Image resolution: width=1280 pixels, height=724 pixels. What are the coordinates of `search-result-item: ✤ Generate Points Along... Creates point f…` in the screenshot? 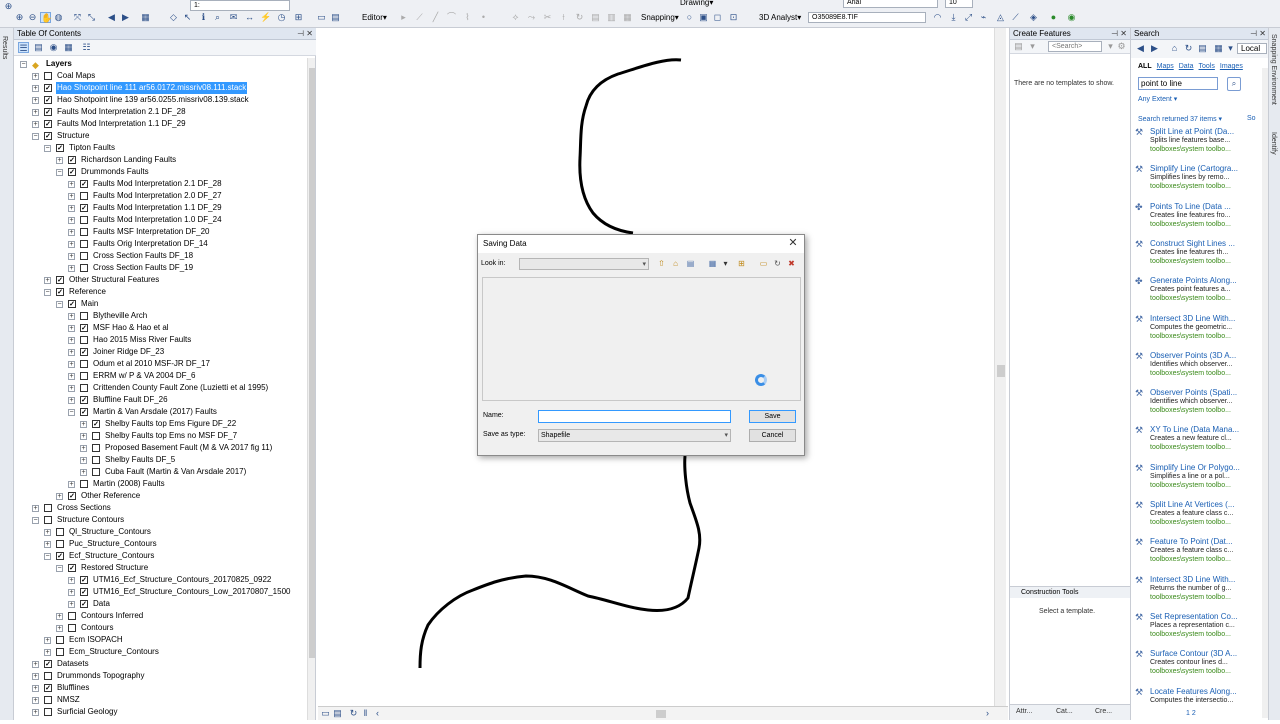 It's located at (1200, 294).